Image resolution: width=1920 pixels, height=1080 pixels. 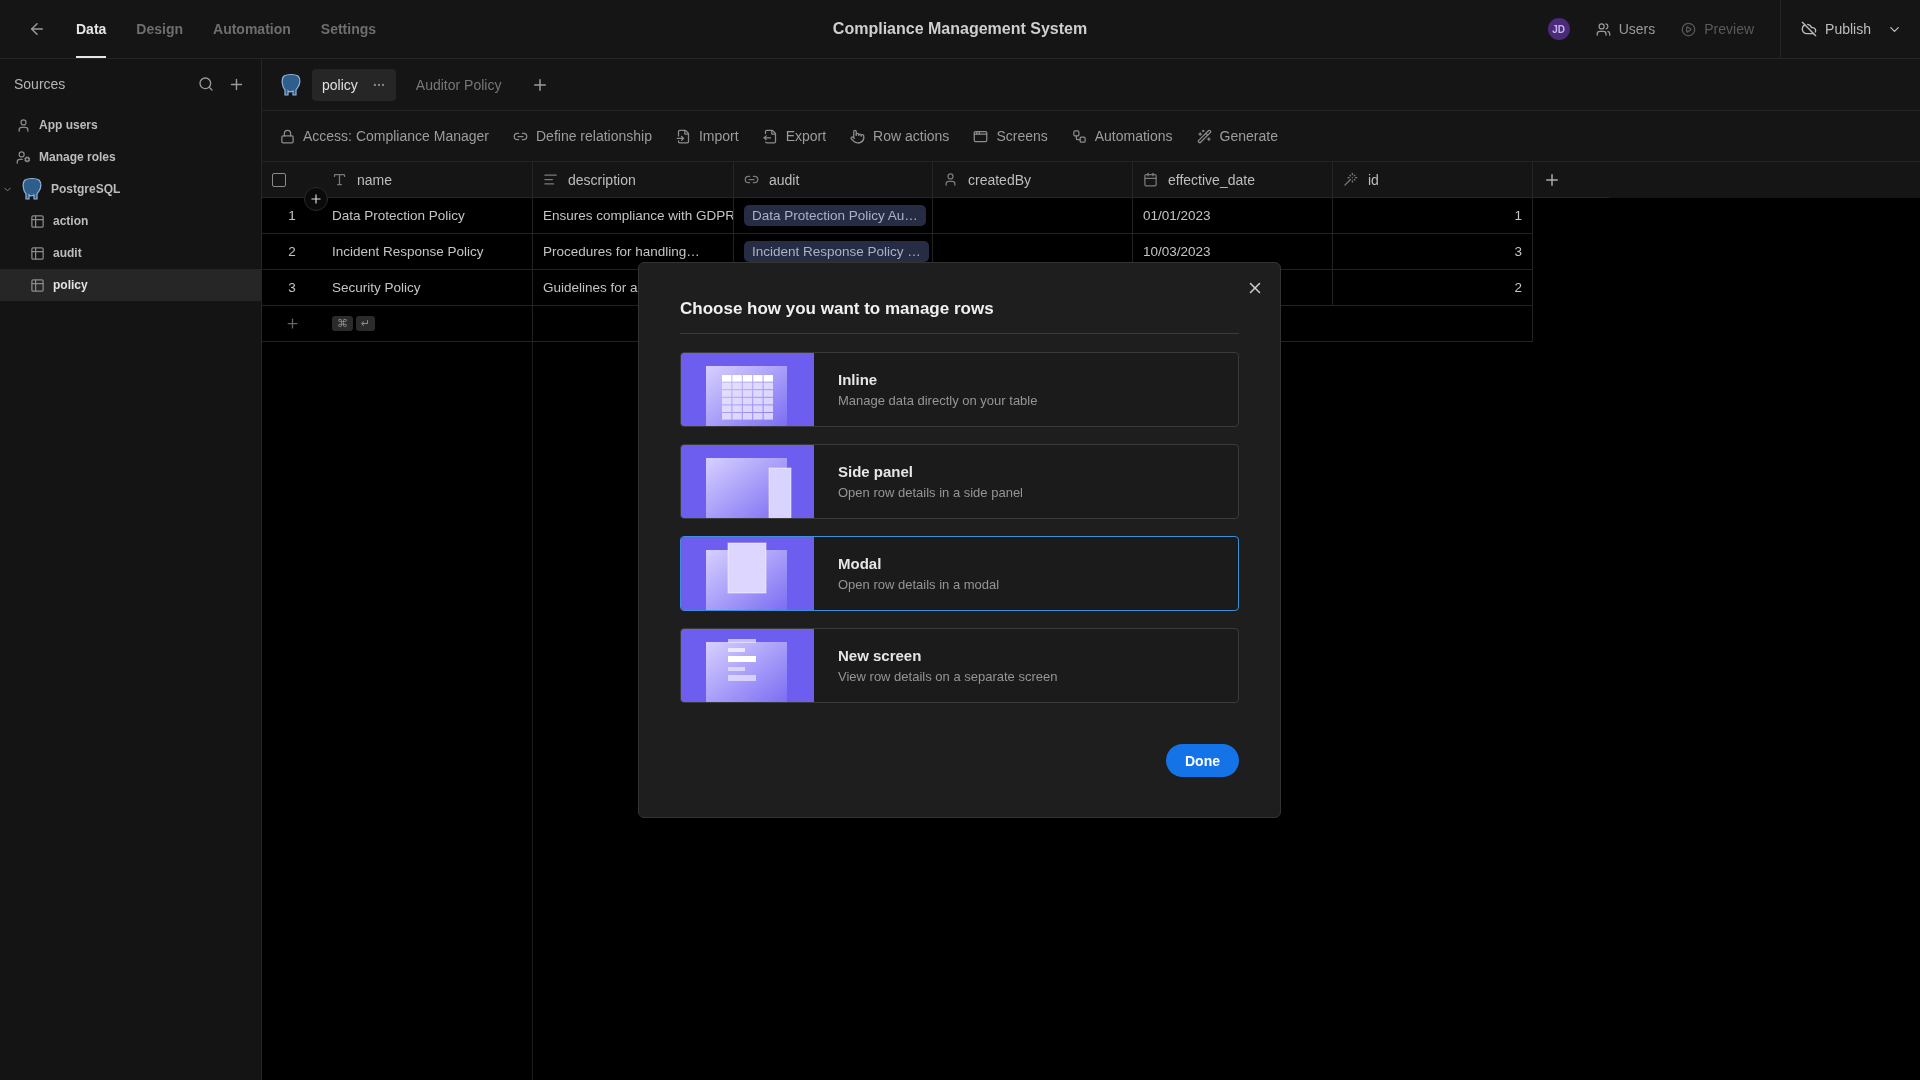 I want to click on toolbar-button: Export, so click(x=794, y=136).